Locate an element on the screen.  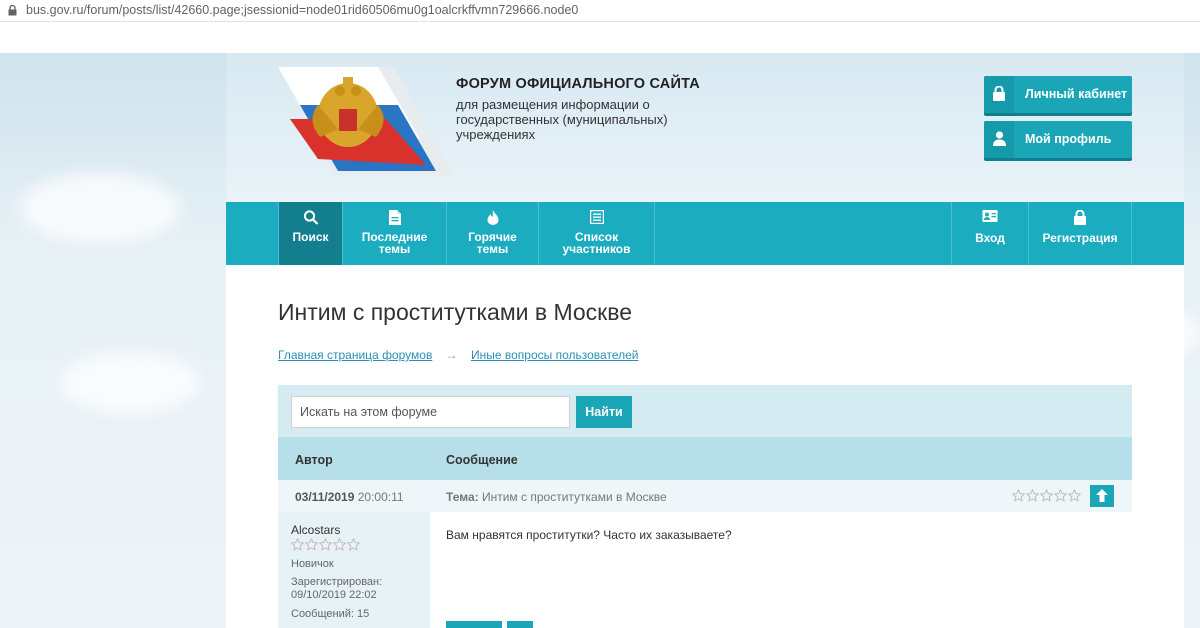
nav-login: Вход is located at coordinates (990, 233).